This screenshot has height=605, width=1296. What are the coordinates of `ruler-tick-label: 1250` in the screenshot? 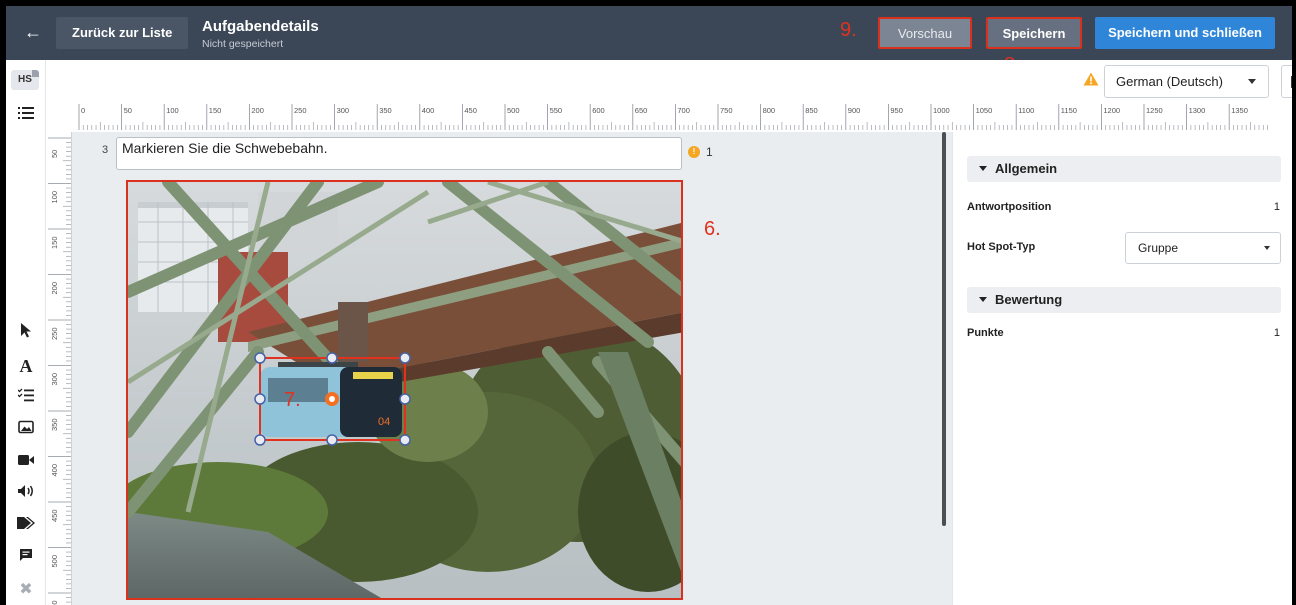 It's located at (1154, 110).